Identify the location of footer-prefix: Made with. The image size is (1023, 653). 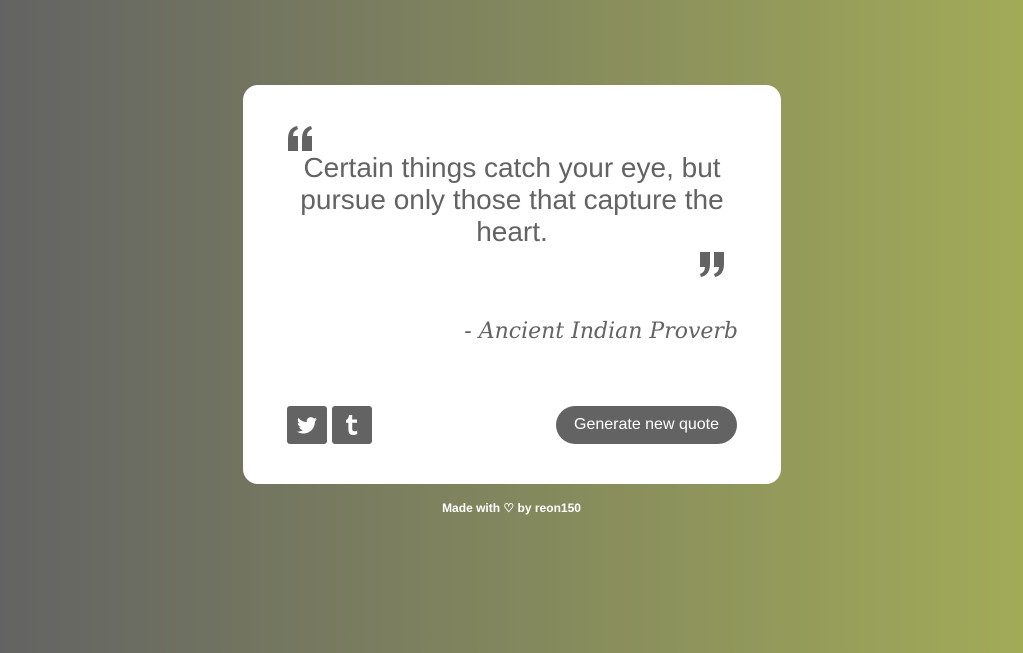
(471, 508).